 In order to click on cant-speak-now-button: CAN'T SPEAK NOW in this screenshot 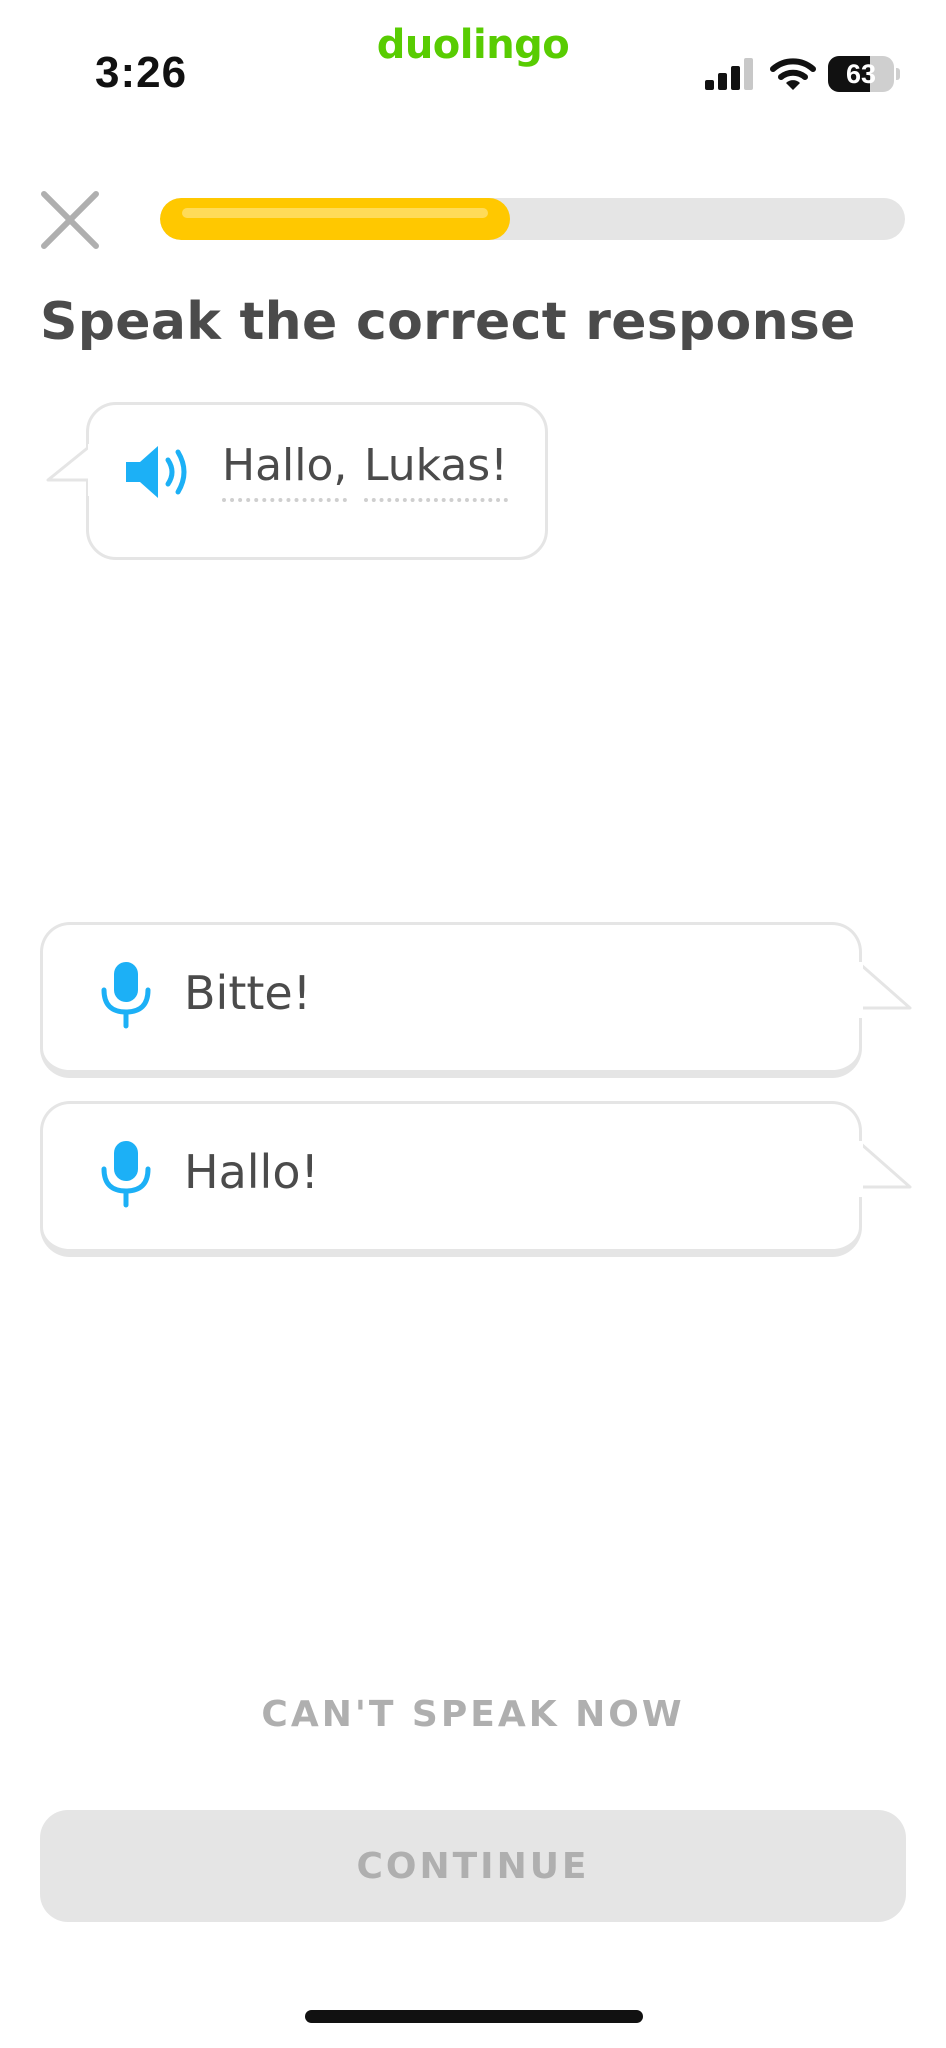, I will do `click(473, 1714)`.